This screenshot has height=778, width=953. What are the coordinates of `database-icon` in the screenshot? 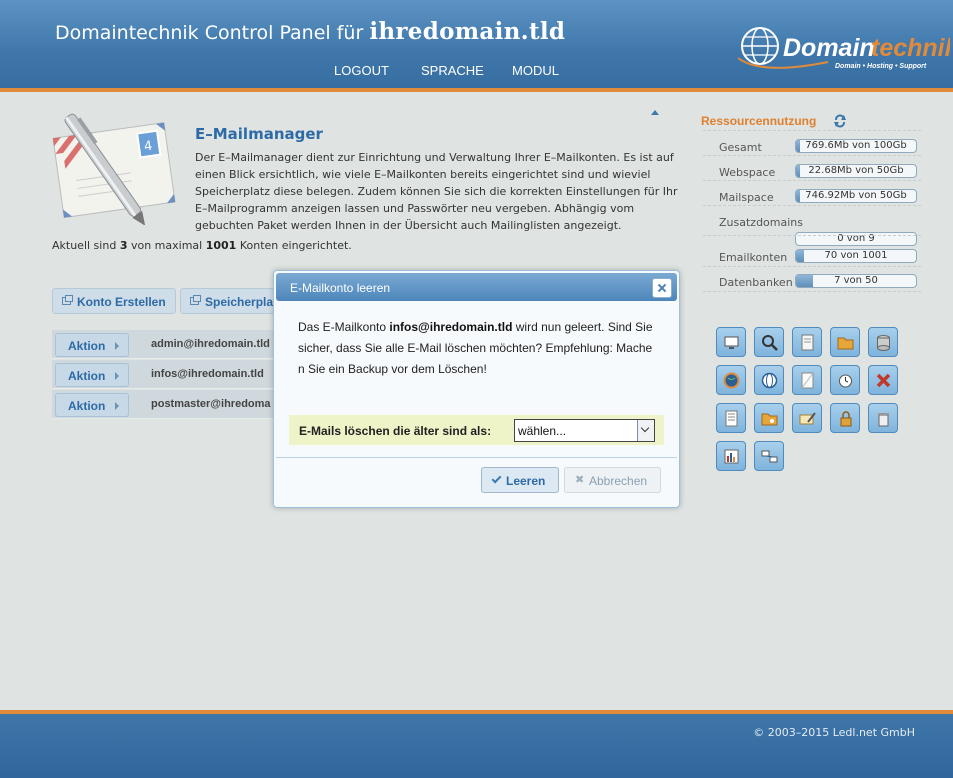 It's located at (883, 342).